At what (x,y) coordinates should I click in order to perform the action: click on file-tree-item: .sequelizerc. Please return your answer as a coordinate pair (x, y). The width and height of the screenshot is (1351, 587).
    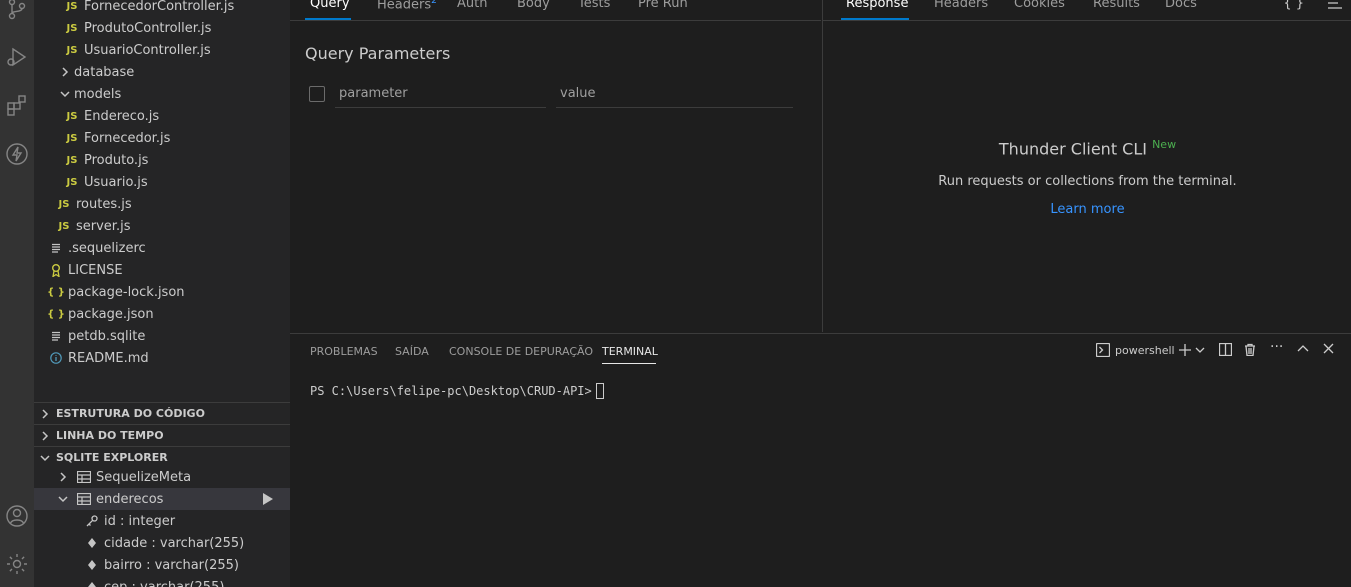
    Looking at the image, I should click on (162, 248).